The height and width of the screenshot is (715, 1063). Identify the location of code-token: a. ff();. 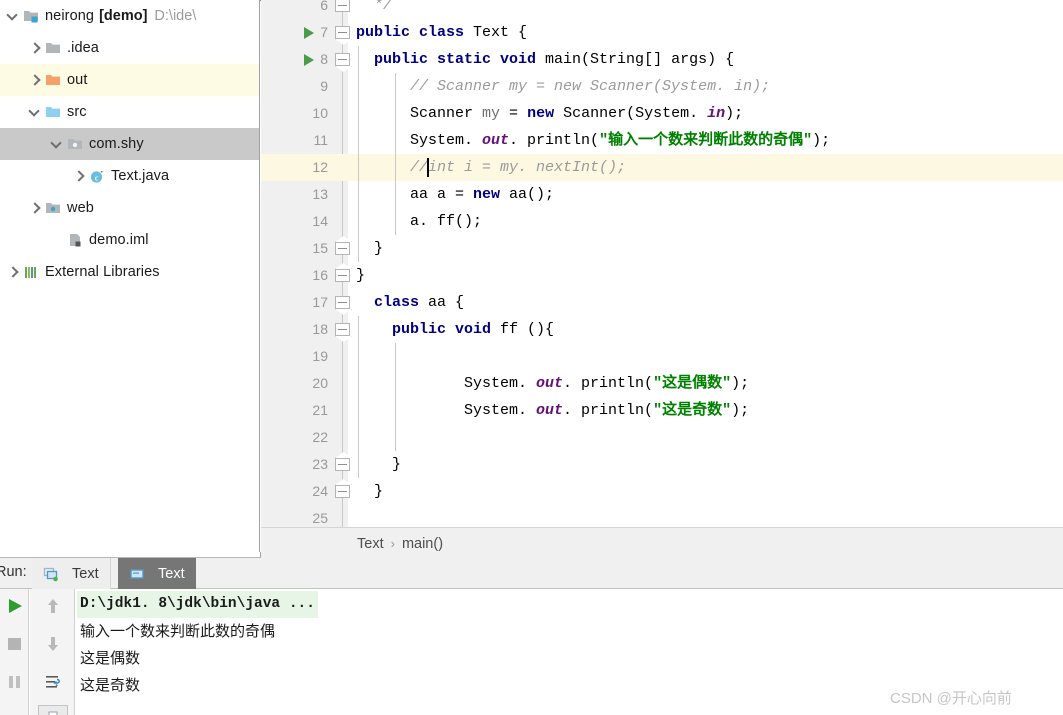
(419, 221).